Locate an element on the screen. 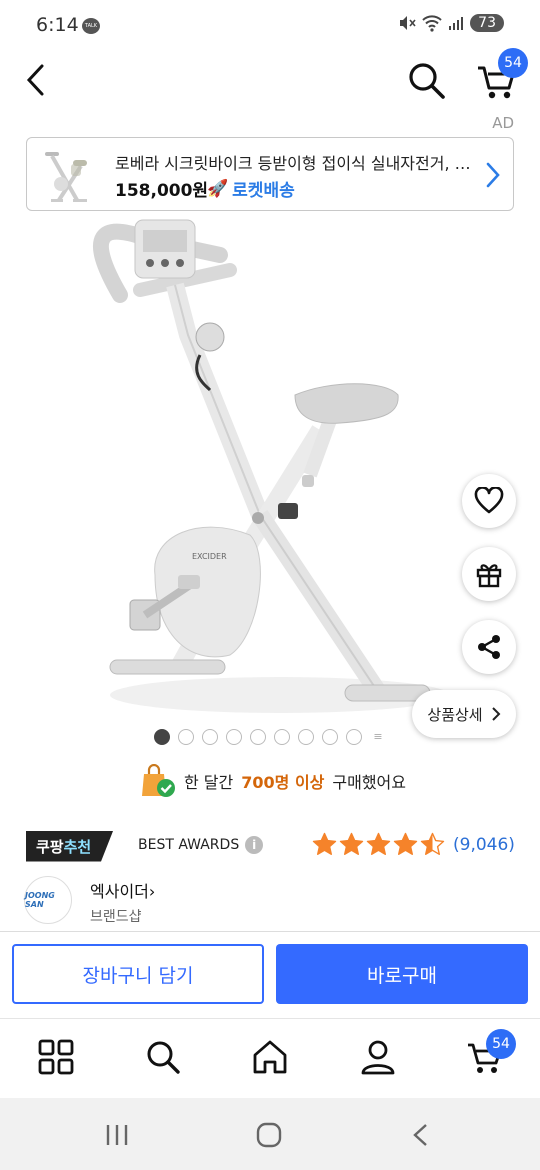 This screenshot has width=540, height=1170. brand-name-link: 엑사이더› is located at coordinates (122, 890).